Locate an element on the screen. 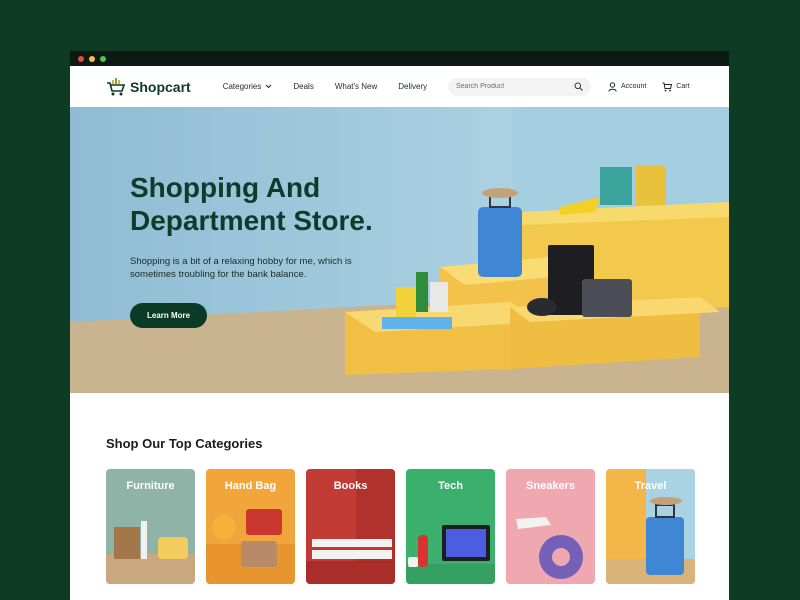 The image size is (800, 600). hero-title: Shopping And Department Store. is located at coordinates (280, 204).